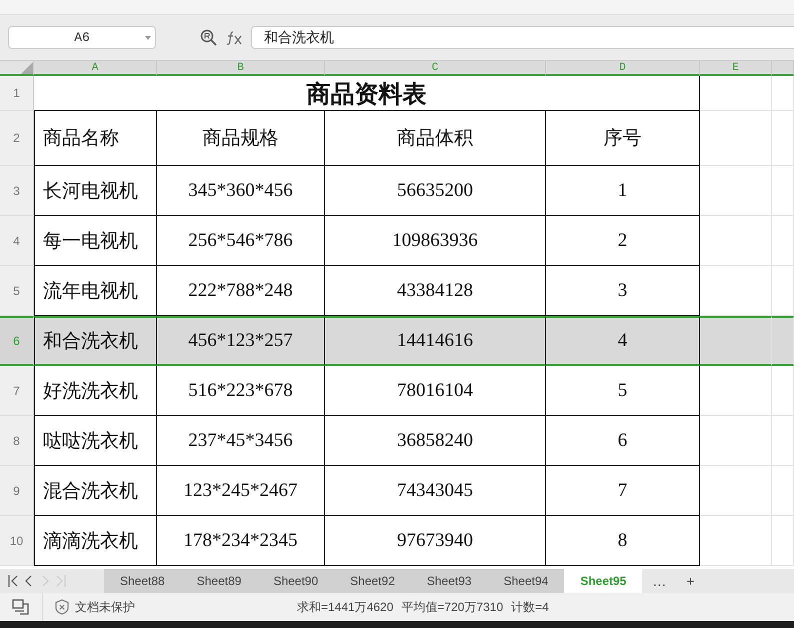  Describe the element at coordinates (95, 191) in the screenshot. I see `table-cell: 长河电视机` at that location.